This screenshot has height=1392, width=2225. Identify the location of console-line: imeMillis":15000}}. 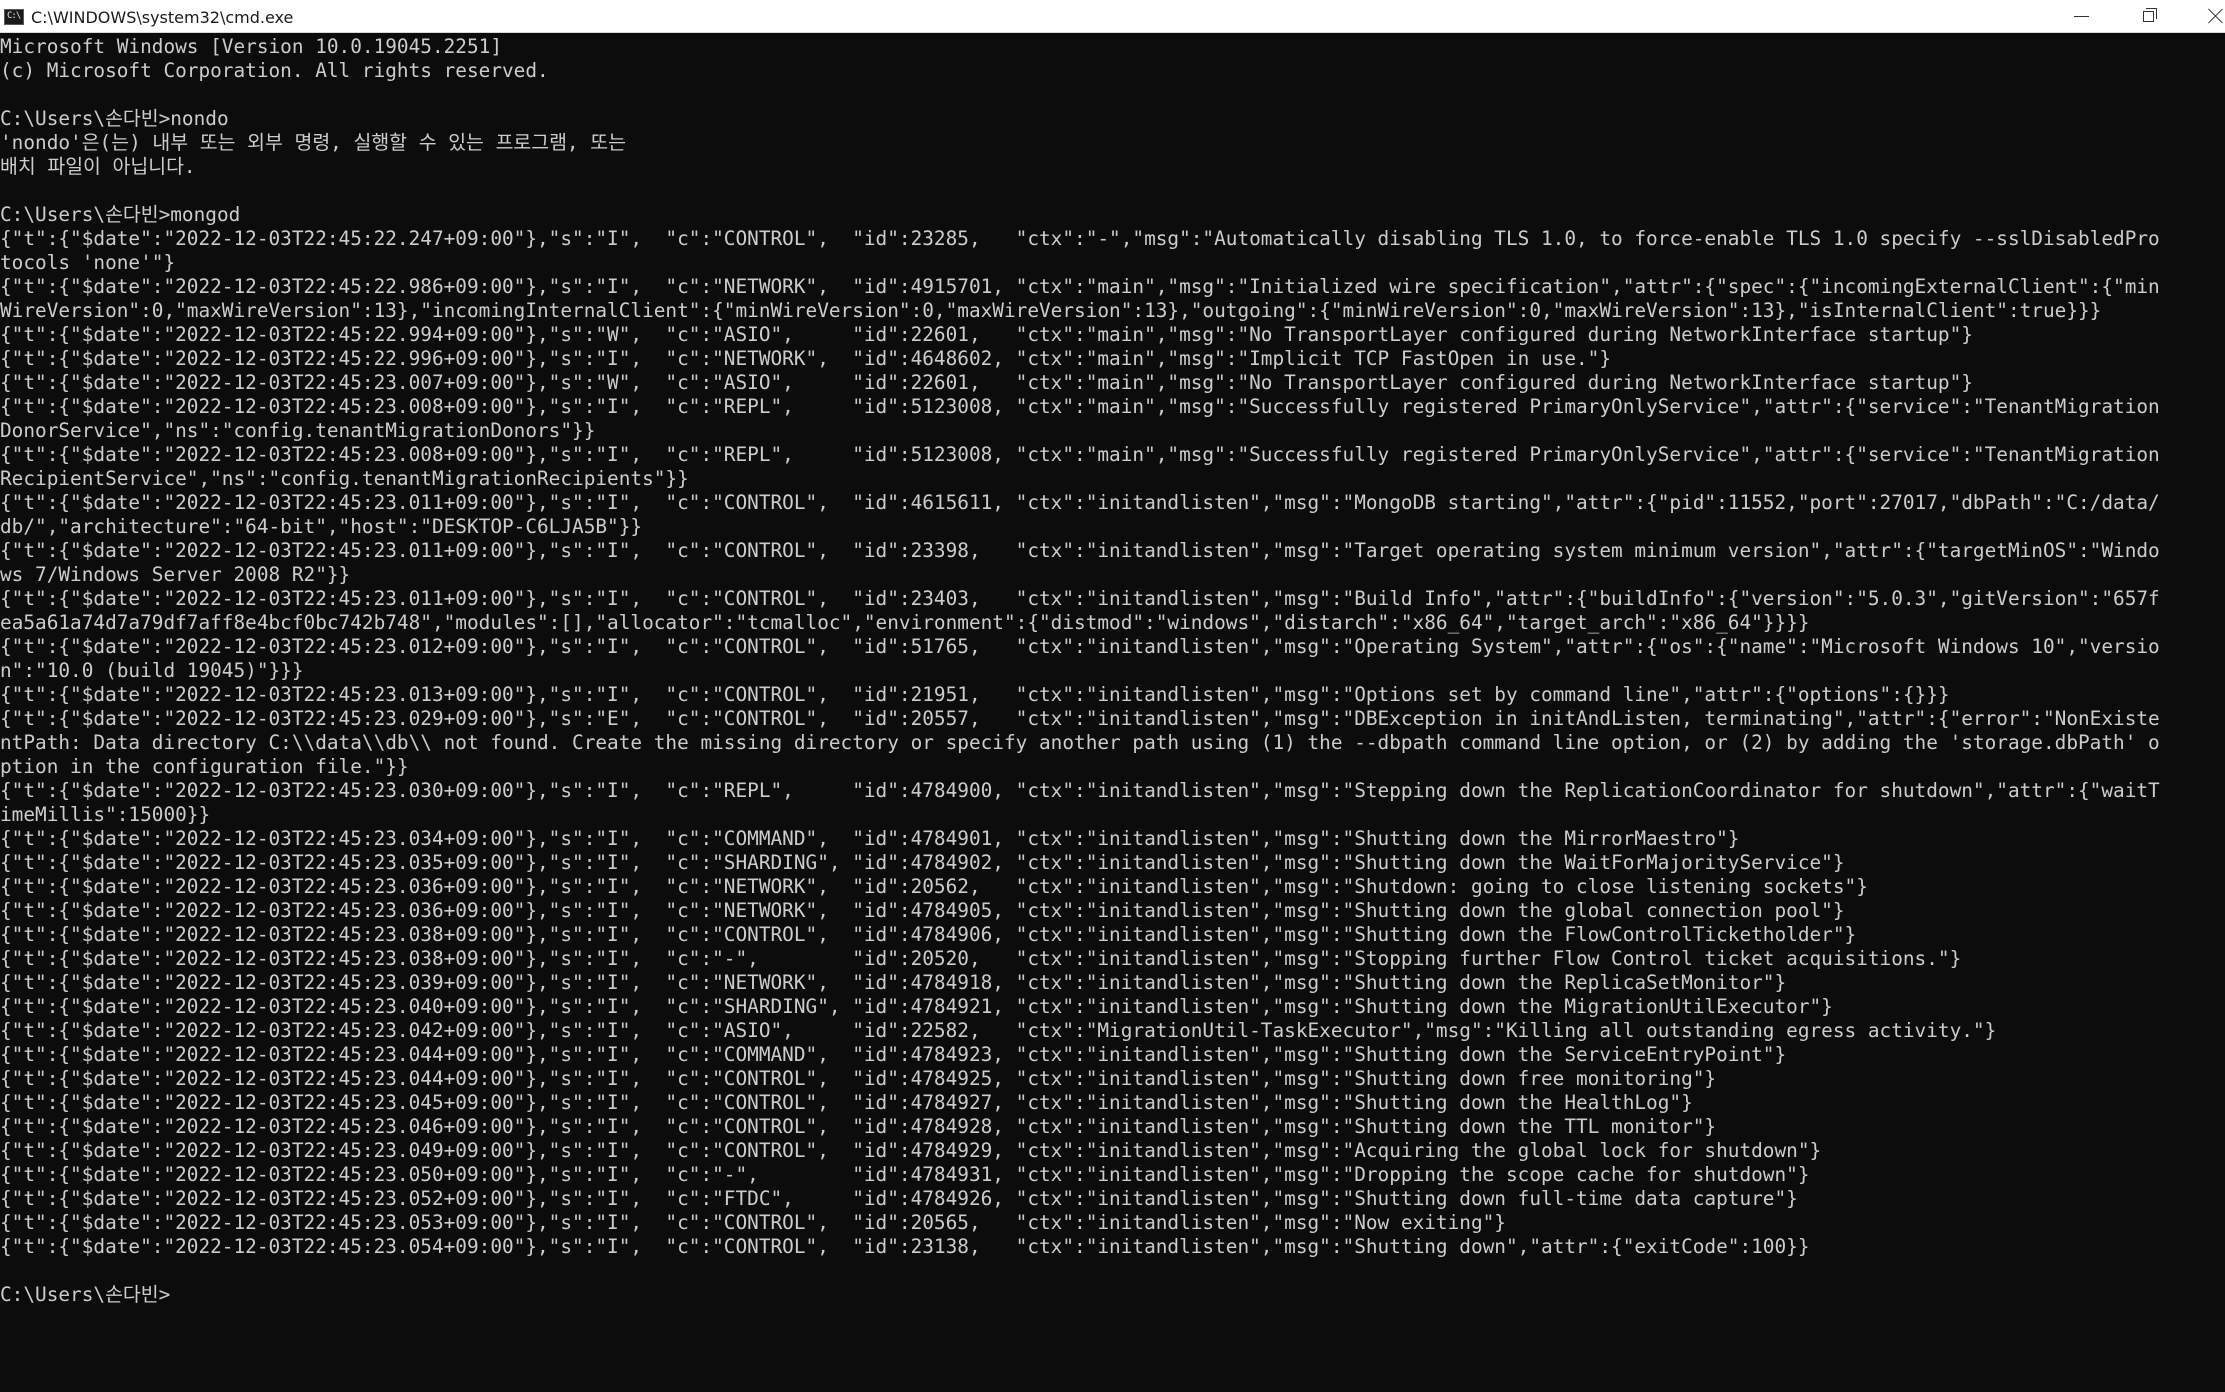
(105, 814).